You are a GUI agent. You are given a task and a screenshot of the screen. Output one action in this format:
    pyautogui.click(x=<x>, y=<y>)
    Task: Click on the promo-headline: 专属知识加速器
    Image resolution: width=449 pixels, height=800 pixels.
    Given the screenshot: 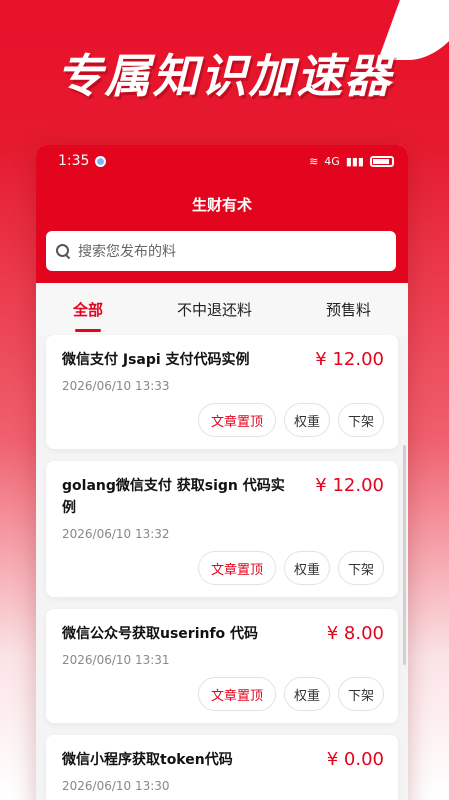 What is the action you would take?
    pyautogui.click(x=224, y=76)
    